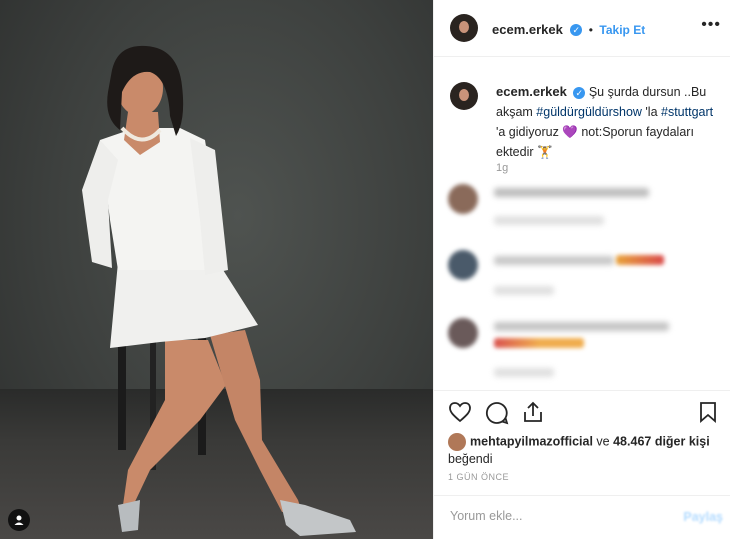  What do you see at coordinates (651, 112) in the screenshot?
I see `caption-text: 'la` at bounding box center [651, 112].